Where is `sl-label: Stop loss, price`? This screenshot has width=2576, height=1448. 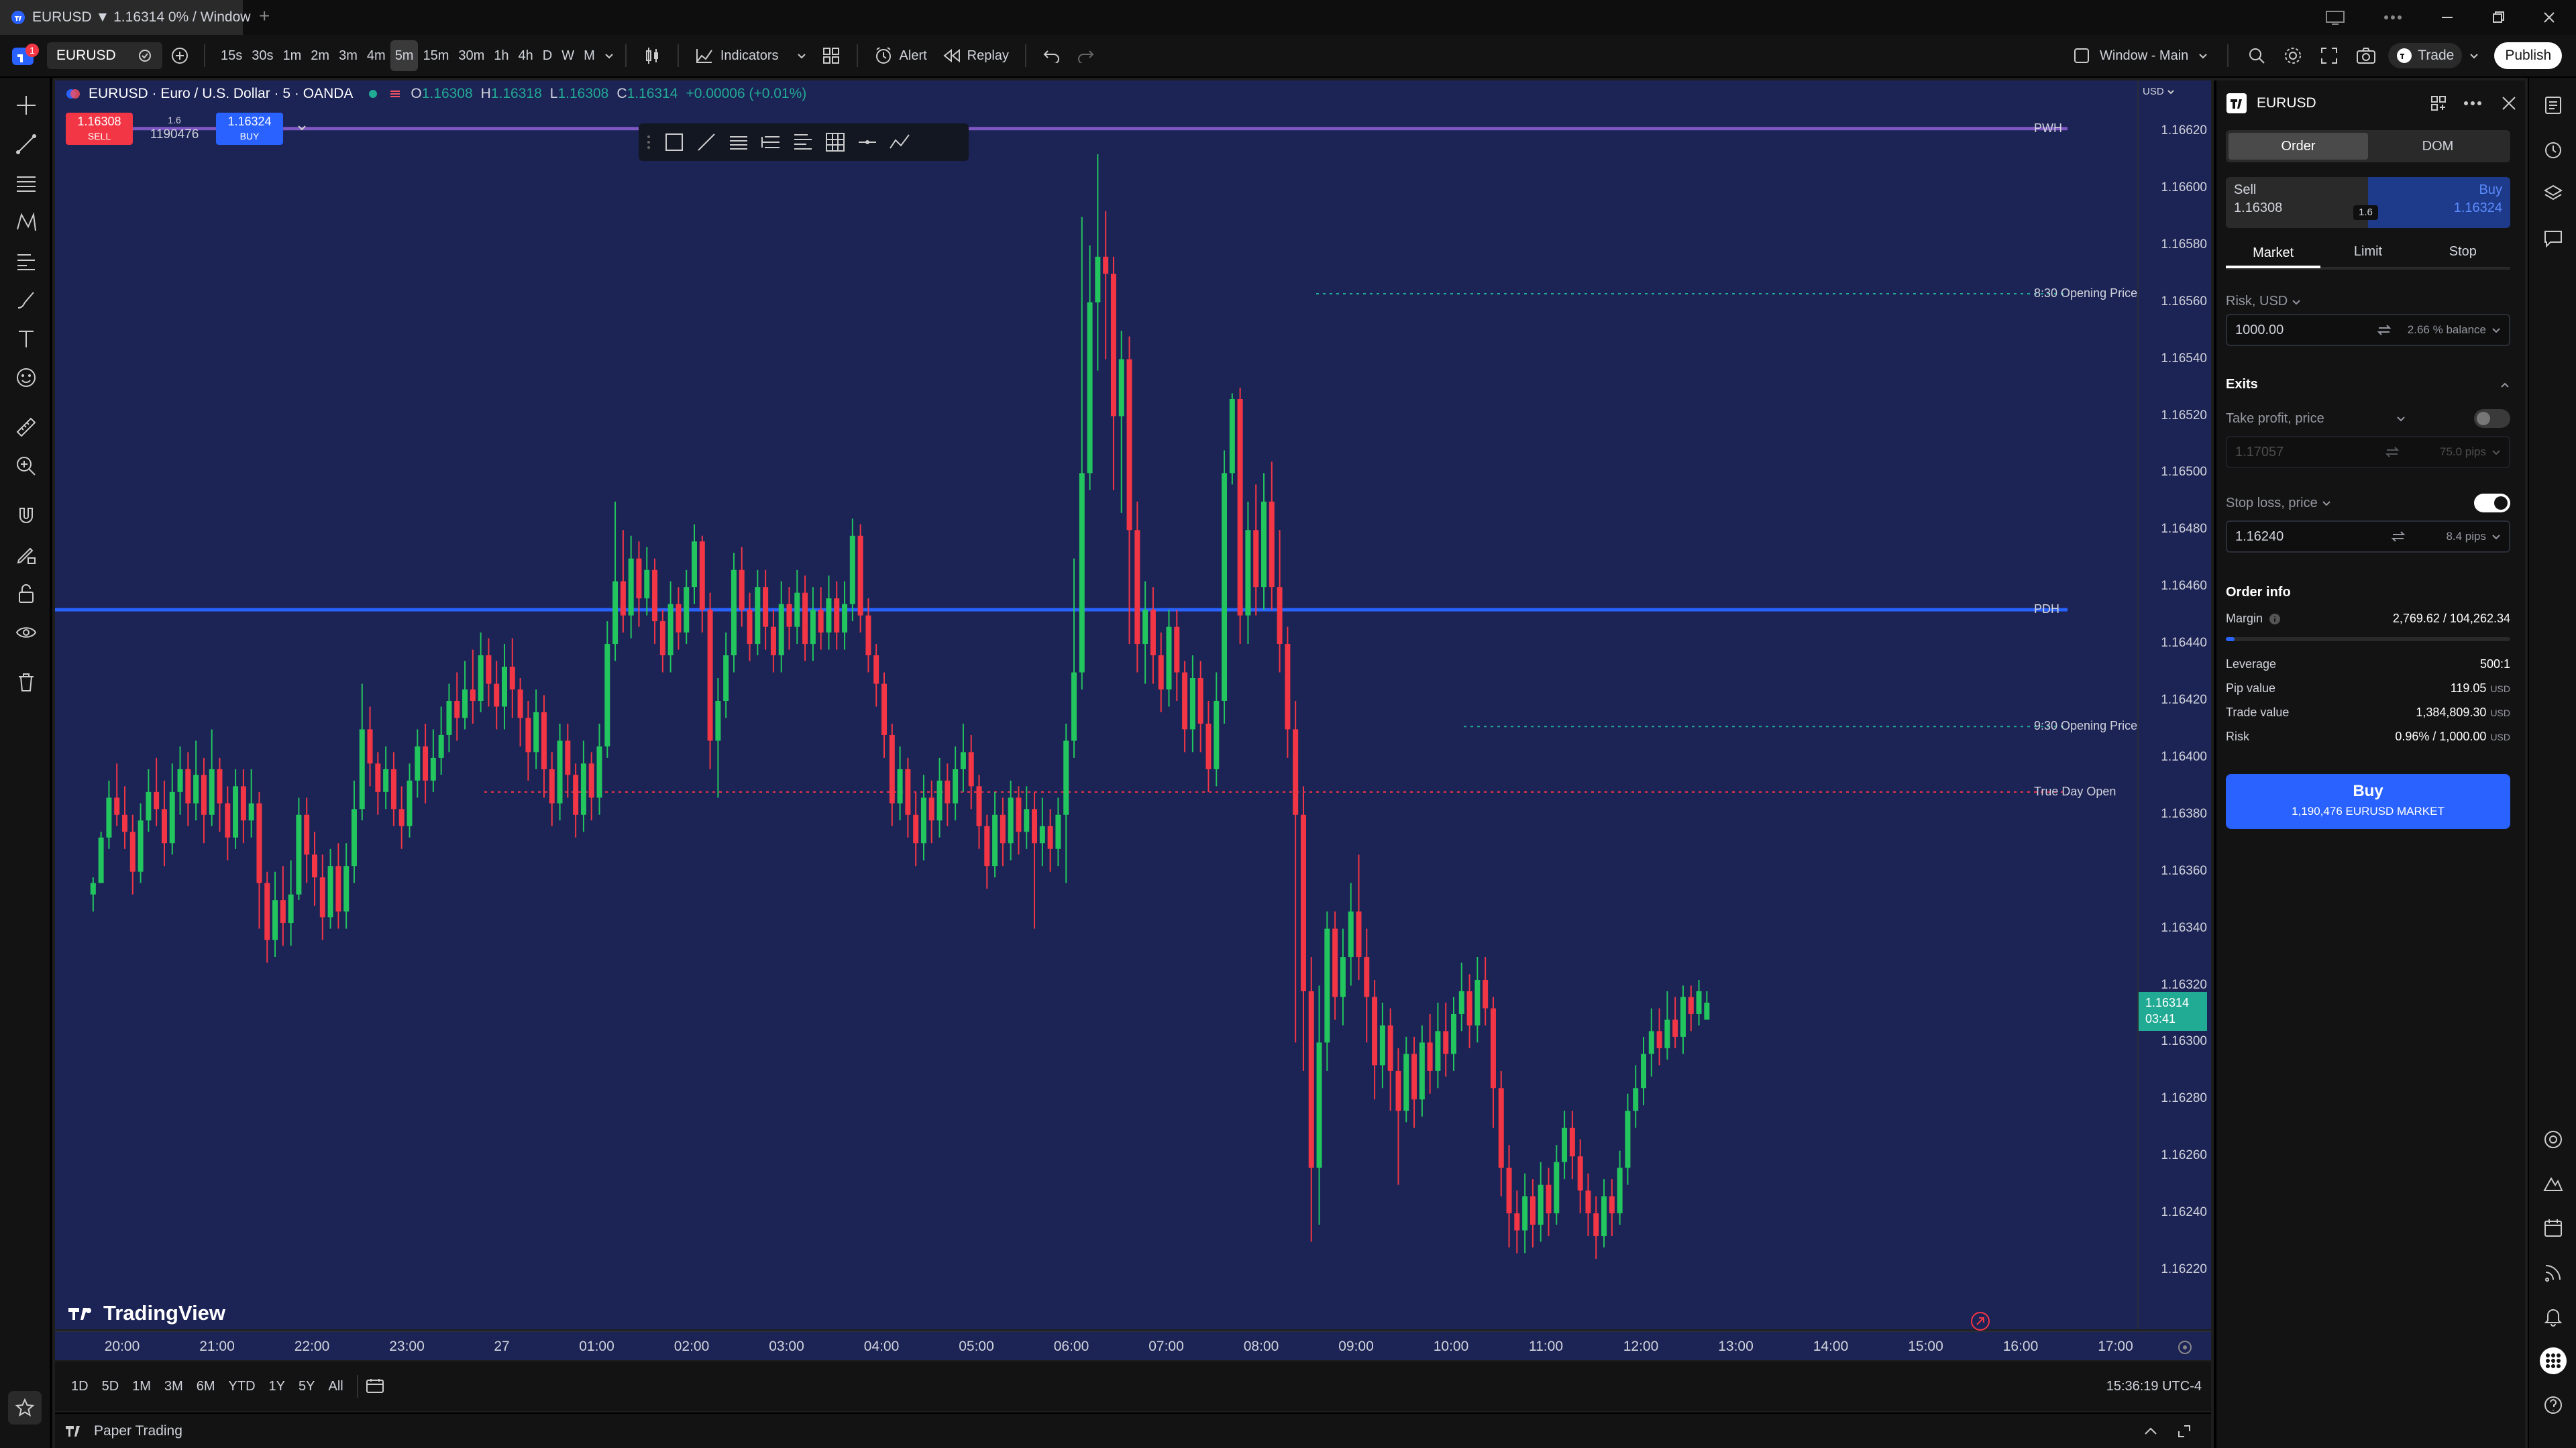 sl-label: Stop loss, price is located at coordinates (2272, 503).